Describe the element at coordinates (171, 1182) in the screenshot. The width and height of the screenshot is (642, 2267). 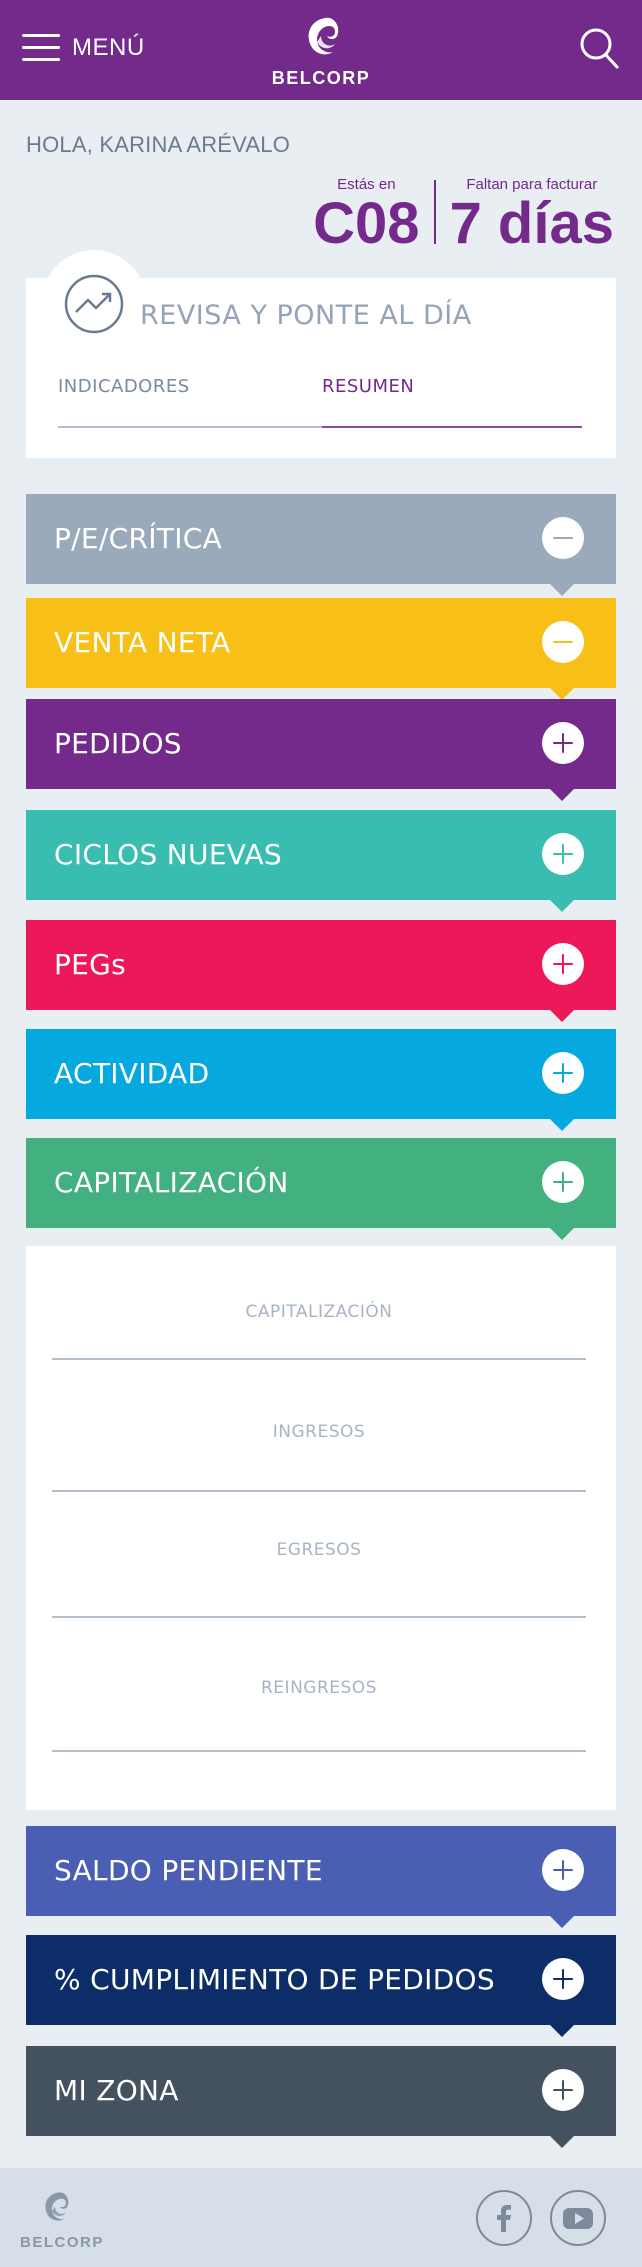
I see `section-label: CAPITALIZACIÓN` at that location.